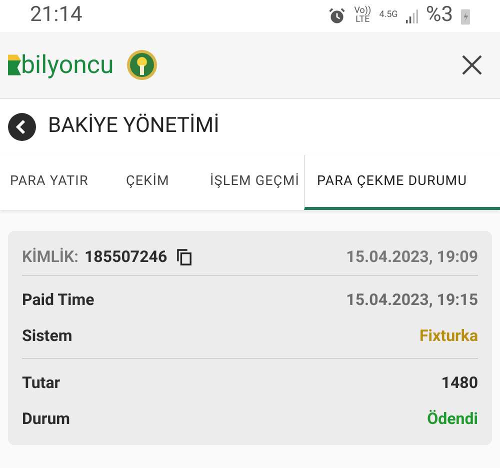  I want to click on battery-icon, so click(465, 16).